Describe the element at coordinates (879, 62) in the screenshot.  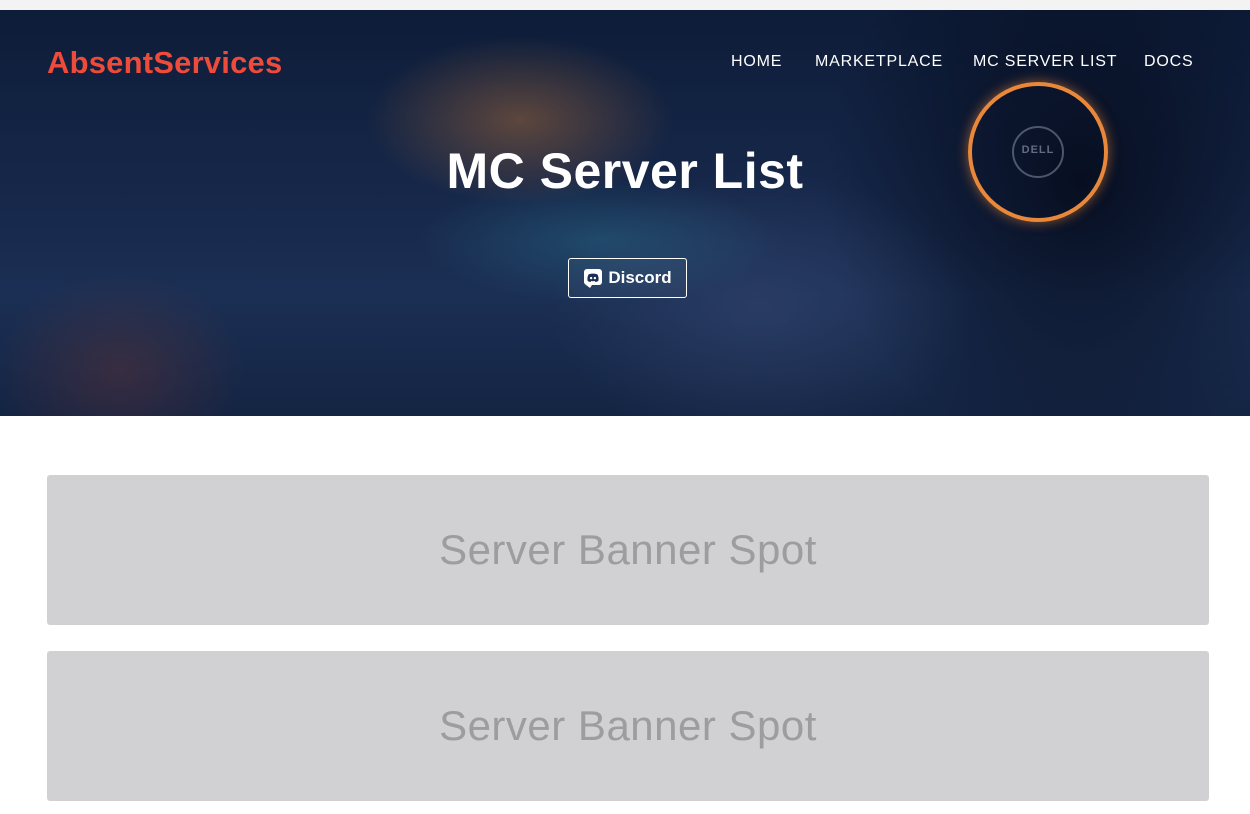
I see `nav-item-marketplace: MARKETPLACE` at that location.